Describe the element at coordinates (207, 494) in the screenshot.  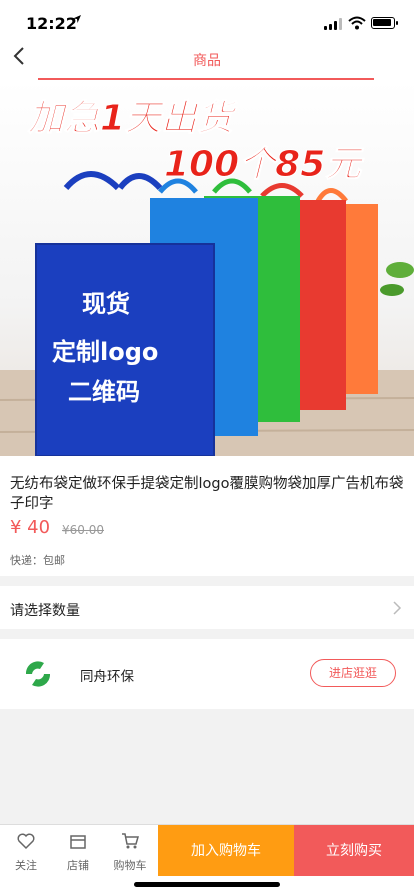
I see `product-name: 无纺布袋定做环保手提袋定制logo覆膜购物袋加厚广告机布袋子印字` at that location.